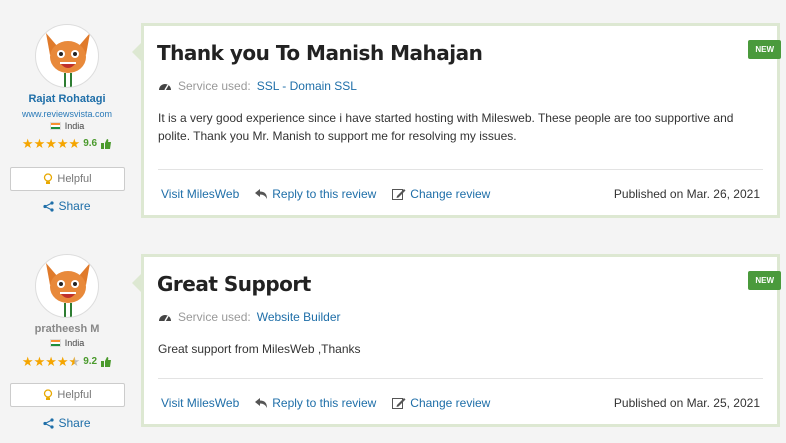  What do you see at coordinates (67, 114) in the screenshot?
I see `reviewer-website: www.reviewsvista.com` at bounding box center [67, 114].